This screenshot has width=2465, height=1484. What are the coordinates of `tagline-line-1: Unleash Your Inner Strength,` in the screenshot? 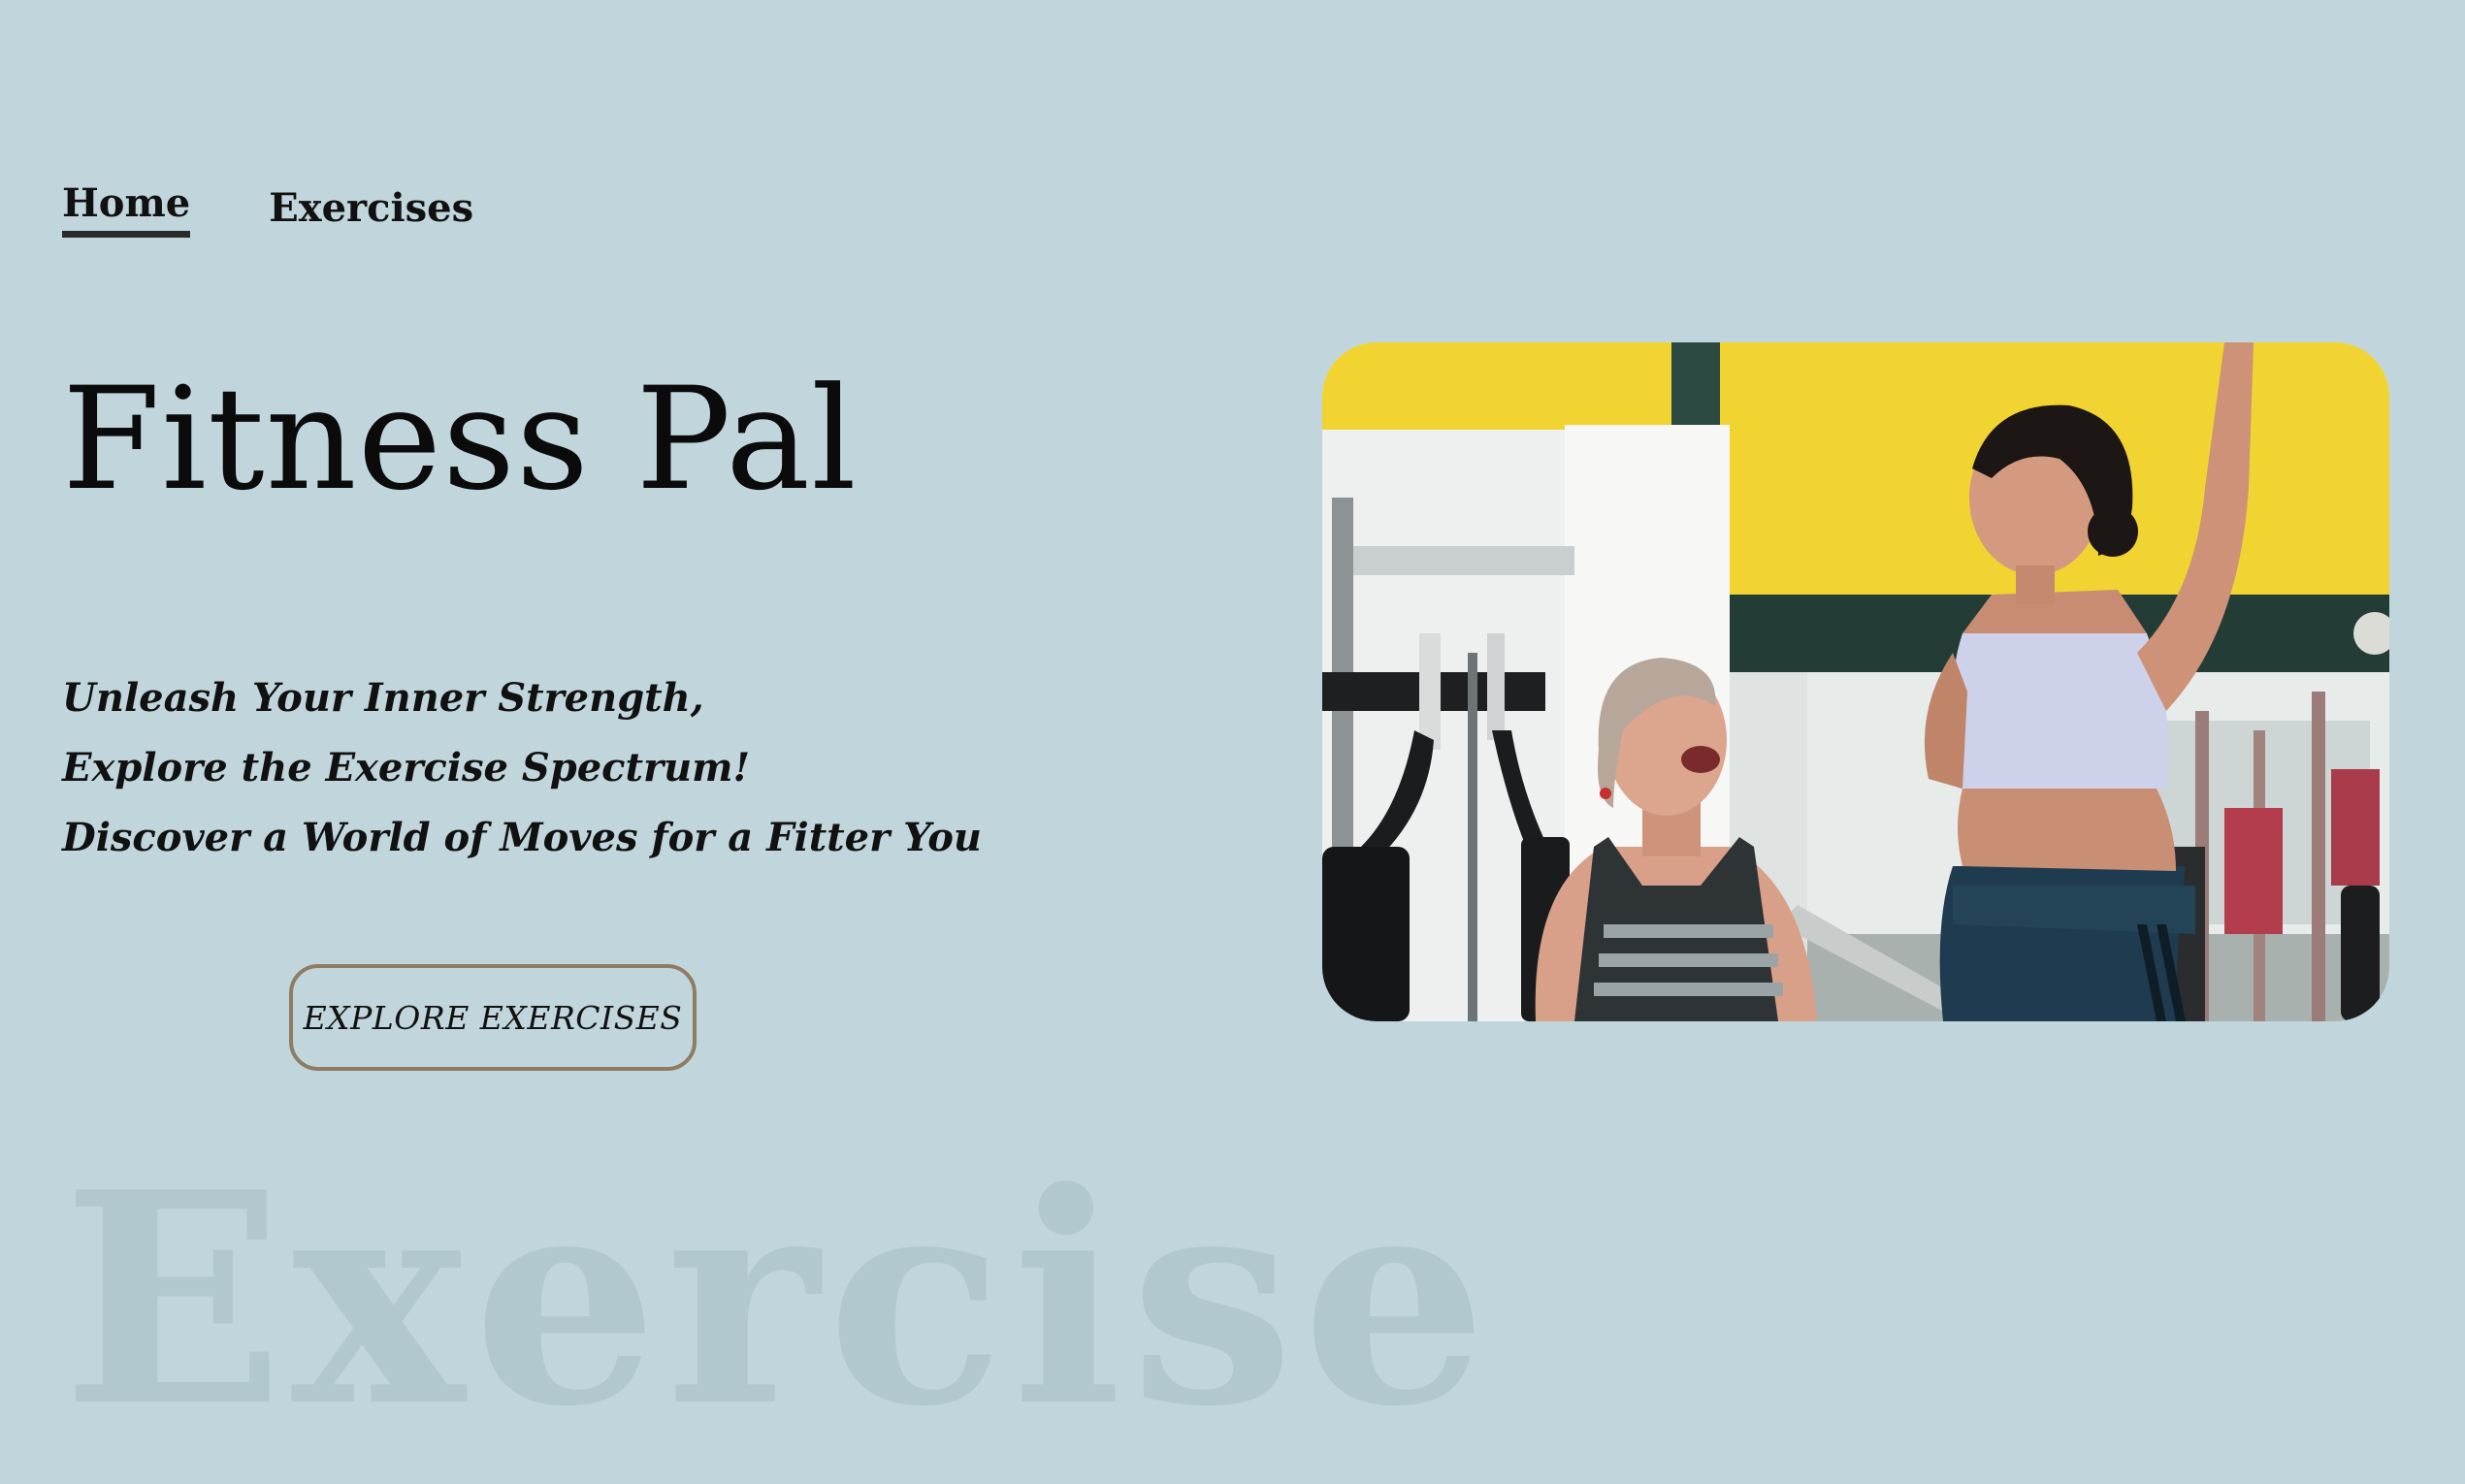 It's located at (383, 698).